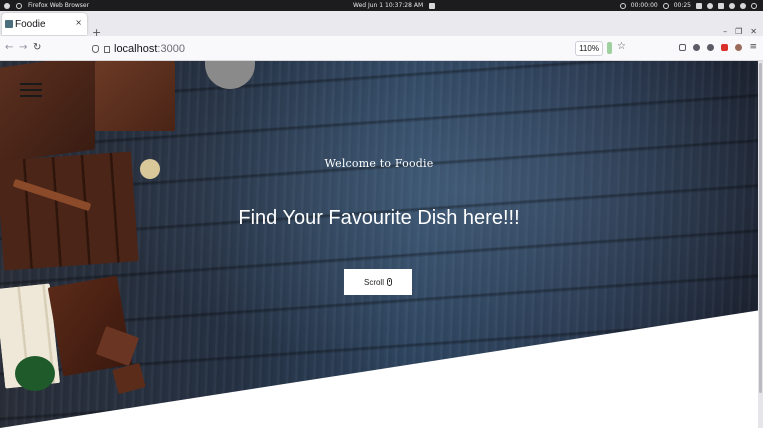 The width and height of the screenshot is (763, 428). I want to click on url-text: localhost:3000, so click(149, 49).